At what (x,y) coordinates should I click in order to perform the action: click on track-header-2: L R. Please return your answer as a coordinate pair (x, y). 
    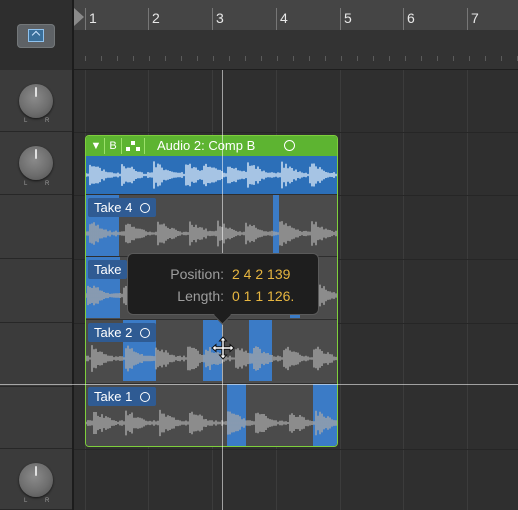
    Looking at the image, I should click on (36, 163).